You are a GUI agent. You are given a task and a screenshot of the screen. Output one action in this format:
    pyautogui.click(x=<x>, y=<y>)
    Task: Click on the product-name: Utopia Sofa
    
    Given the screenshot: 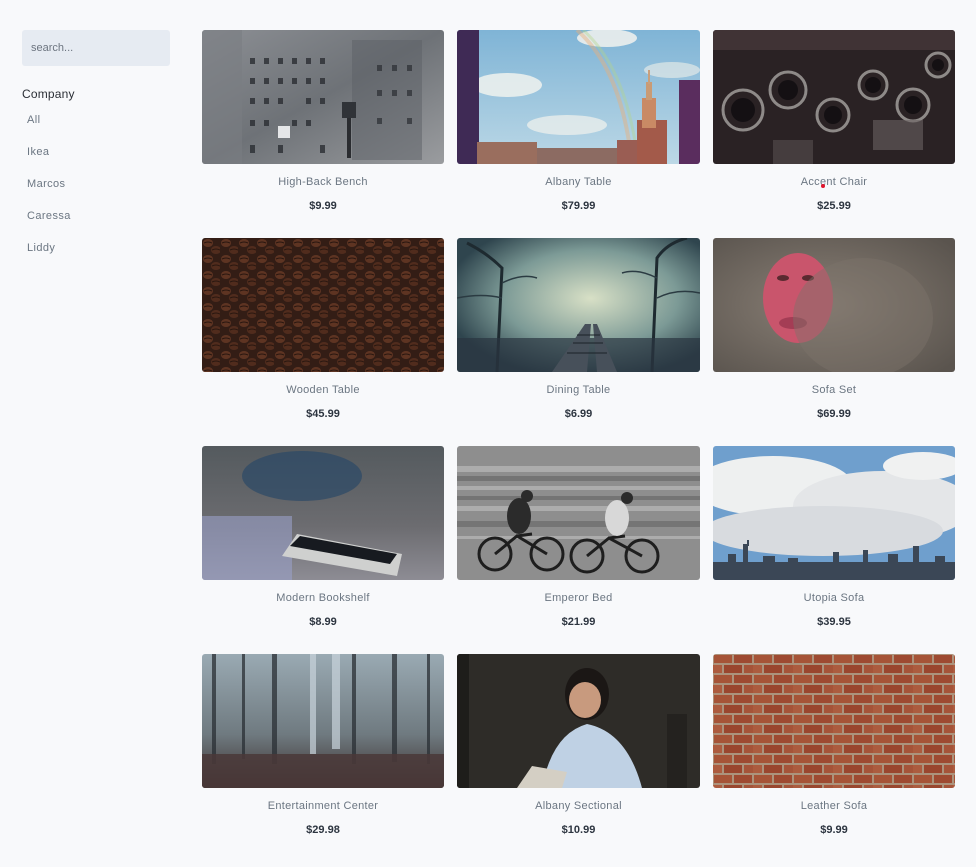 What is the action you would take?
    pyautogui.click(x=834, y=598)
    